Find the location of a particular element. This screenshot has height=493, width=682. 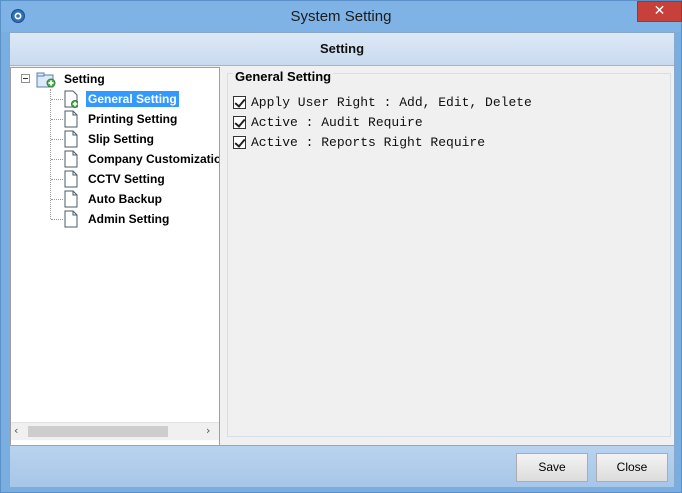

tree-item-label: Printing Setting is located at coordinates (133, 119).